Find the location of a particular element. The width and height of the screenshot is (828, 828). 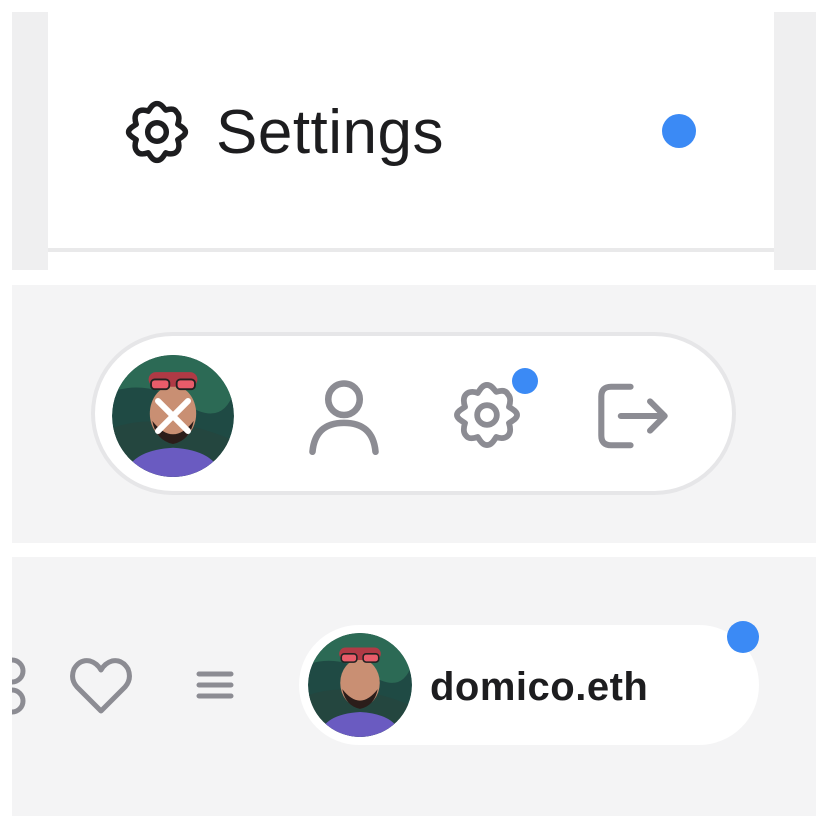

account-name: domico.eth is located at coordinates (539, 687).